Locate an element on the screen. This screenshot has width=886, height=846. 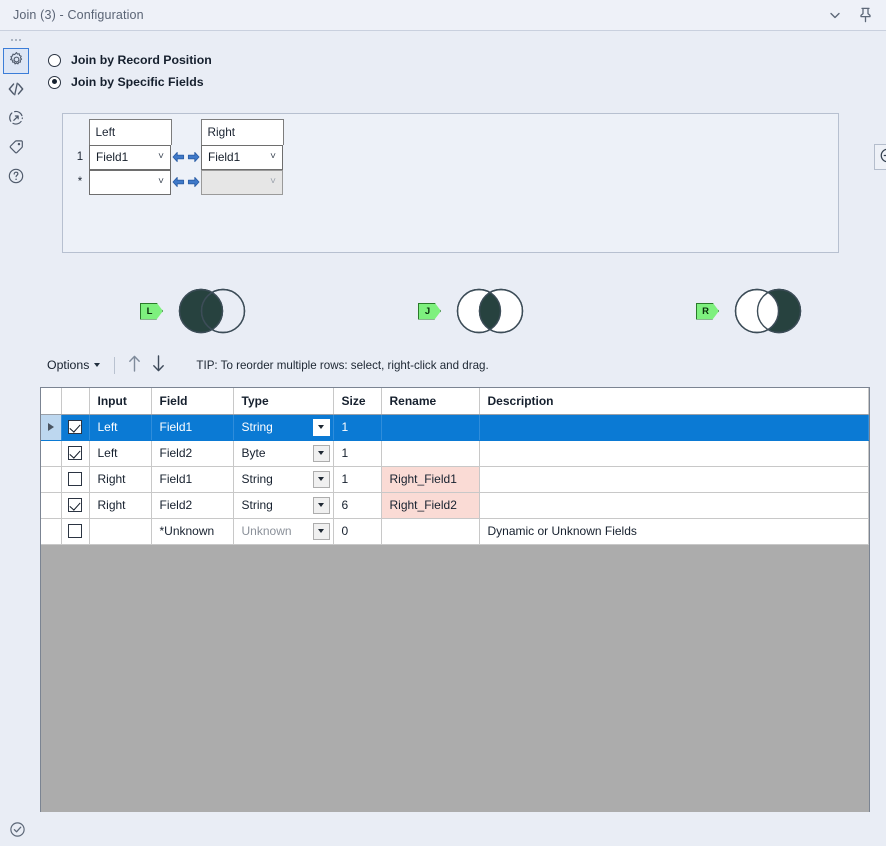
table-row: Right Field2 String 6 Right_Field2 is located at coordinates (455, 505).